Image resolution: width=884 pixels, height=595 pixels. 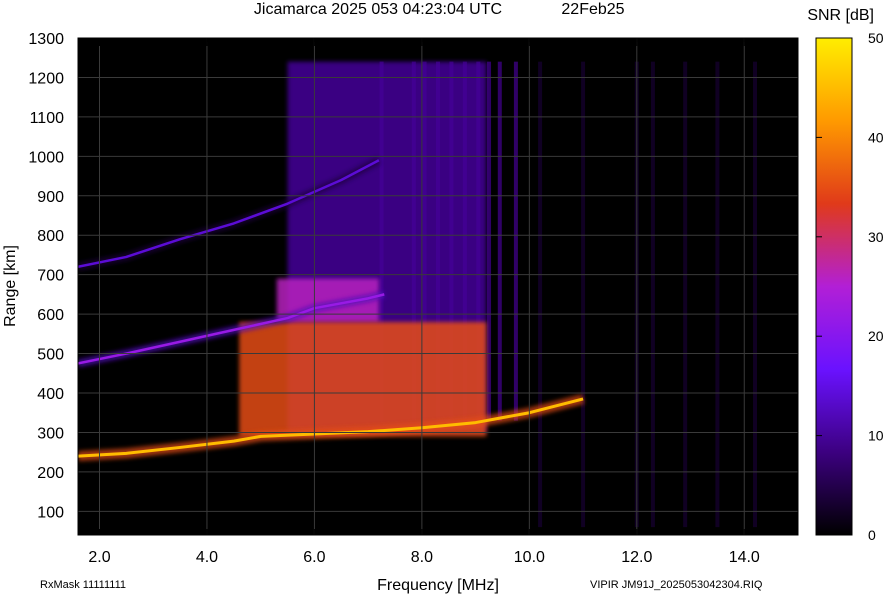 I want to click on y-tick-label: 400, so click(x=50, y=394).